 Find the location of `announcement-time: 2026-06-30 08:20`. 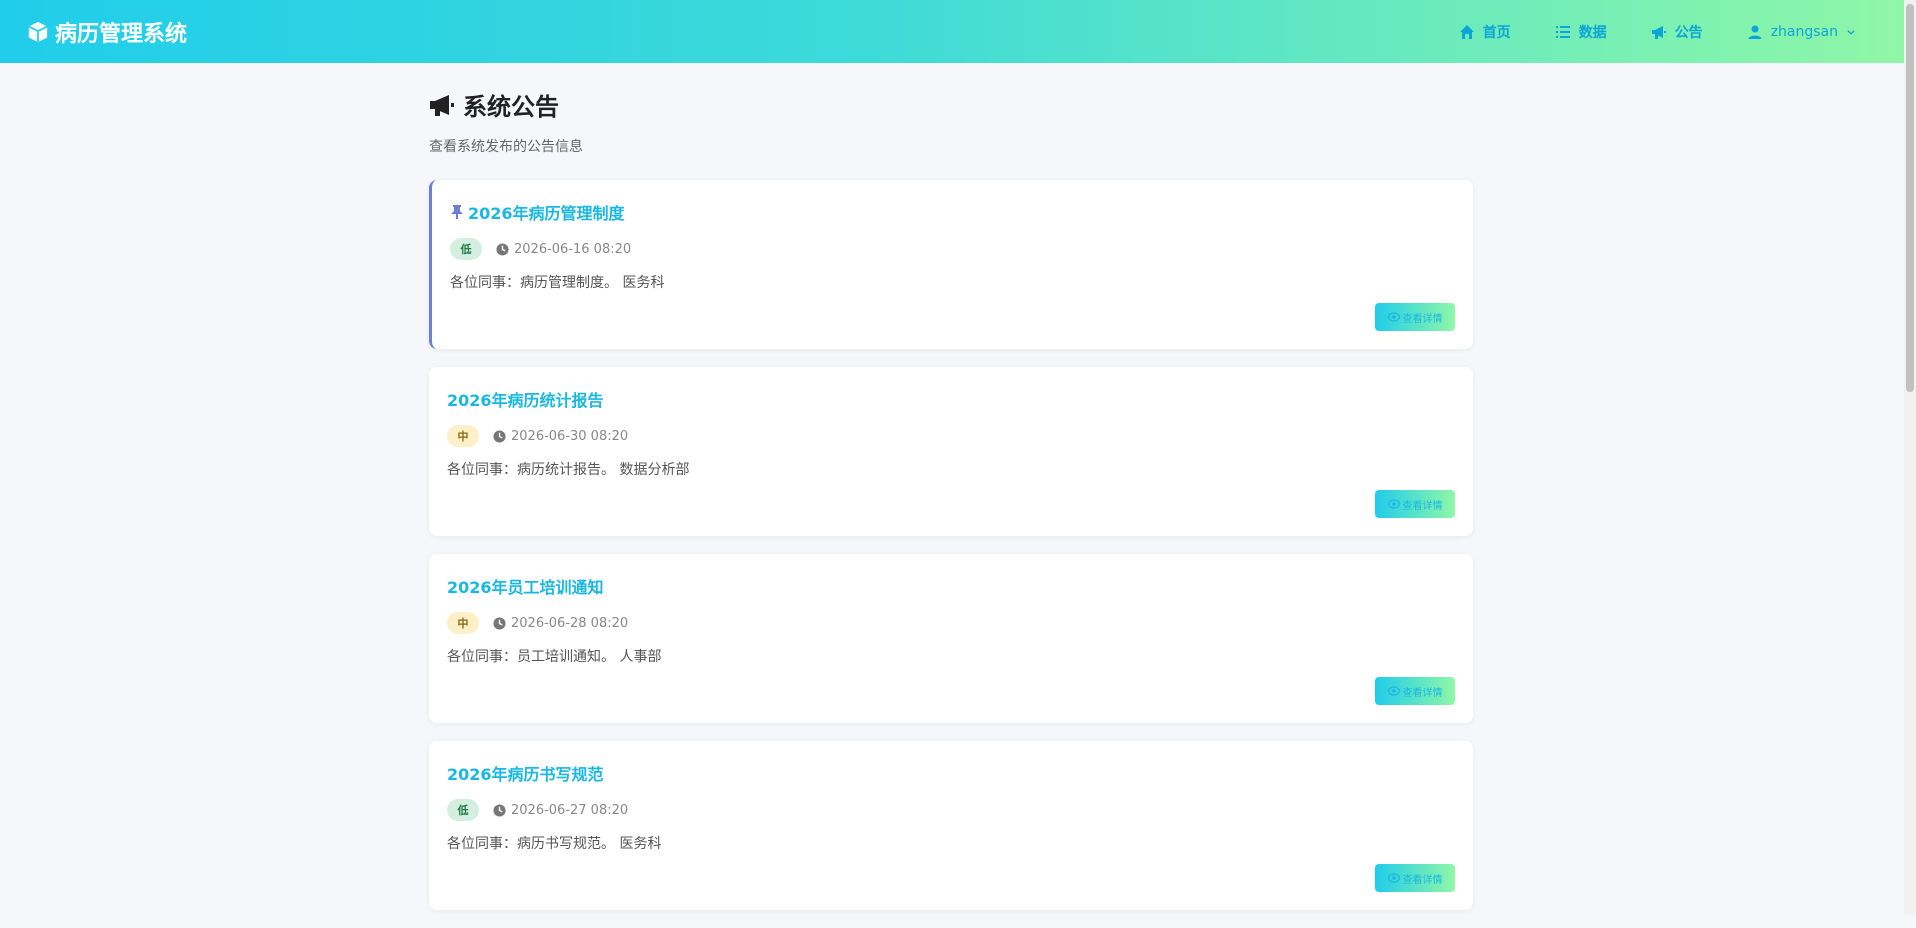

announcement-time: 2026-06-30 08:20 is located at coordinates (560, 436).